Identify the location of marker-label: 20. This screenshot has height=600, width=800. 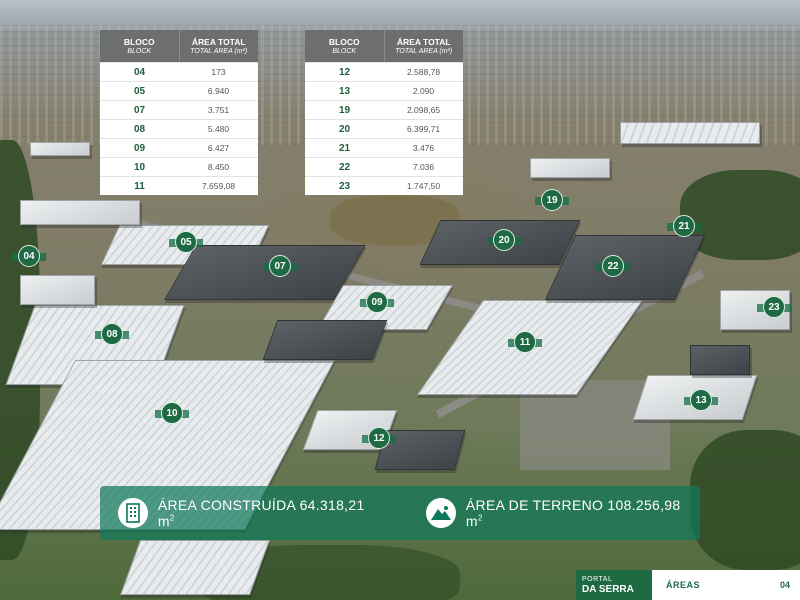
(504, 240).